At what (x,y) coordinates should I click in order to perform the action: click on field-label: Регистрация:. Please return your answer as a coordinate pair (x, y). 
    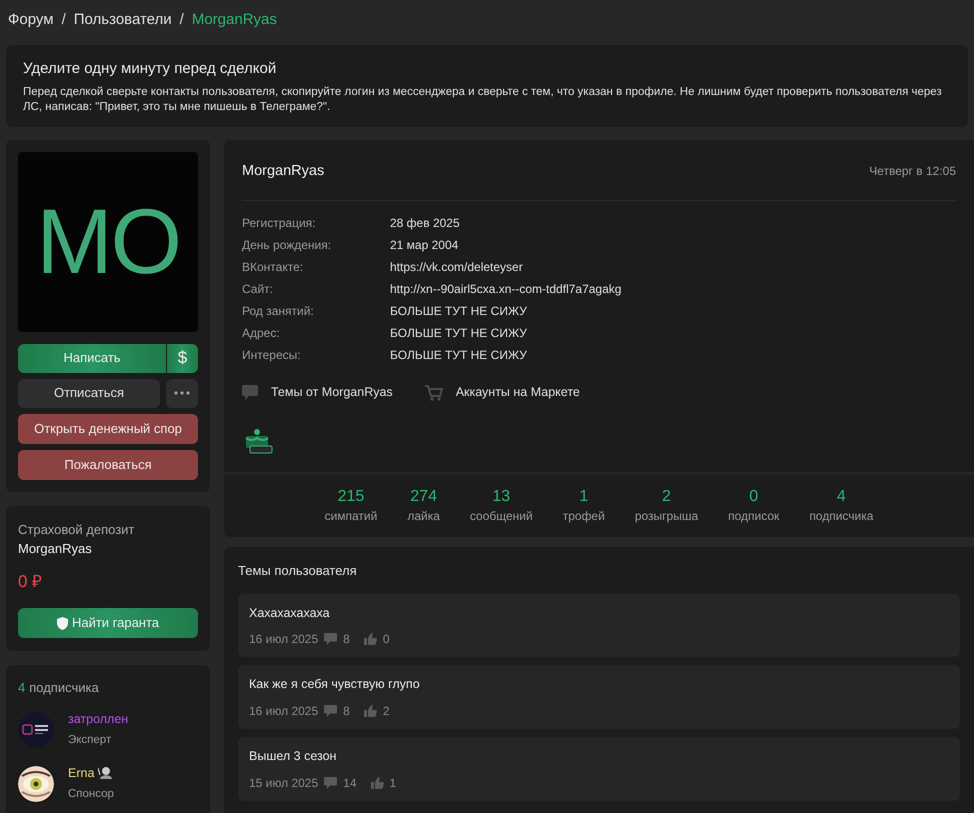
    Looking at the image, I should click on (279, 223).